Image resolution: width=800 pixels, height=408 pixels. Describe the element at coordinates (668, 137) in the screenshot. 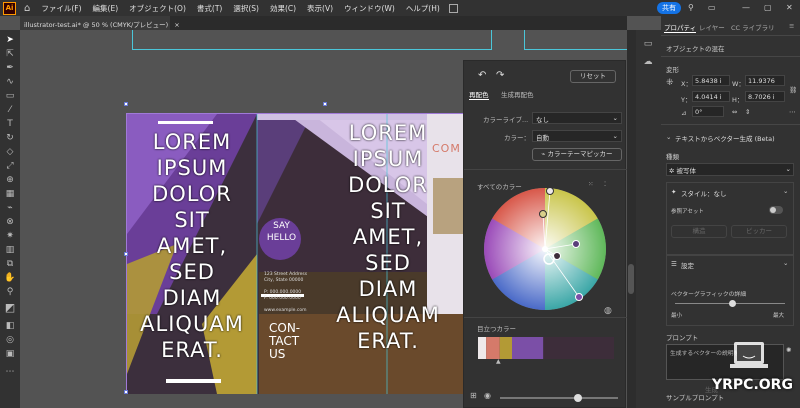

I see `expand-icon: ⌄` at that location.